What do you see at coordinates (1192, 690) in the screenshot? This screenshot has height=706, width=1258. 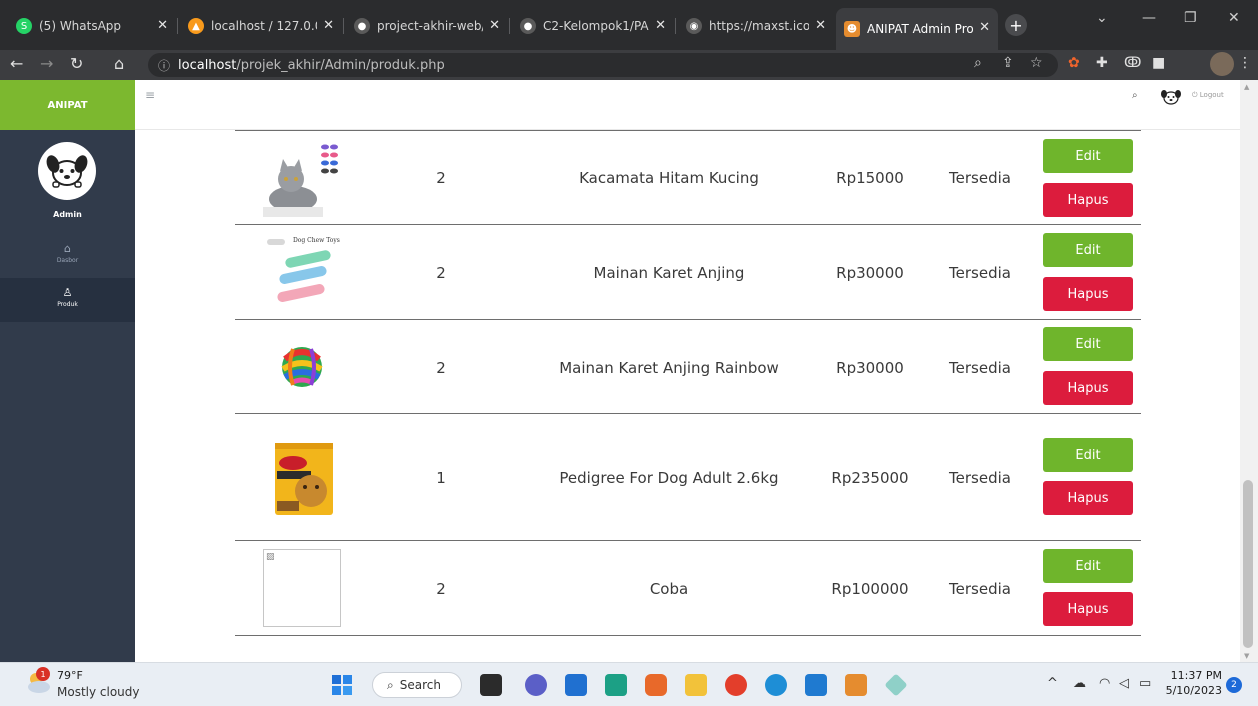 I see `clock-date: 5/10/2023` at bounding box center [1192, 690].